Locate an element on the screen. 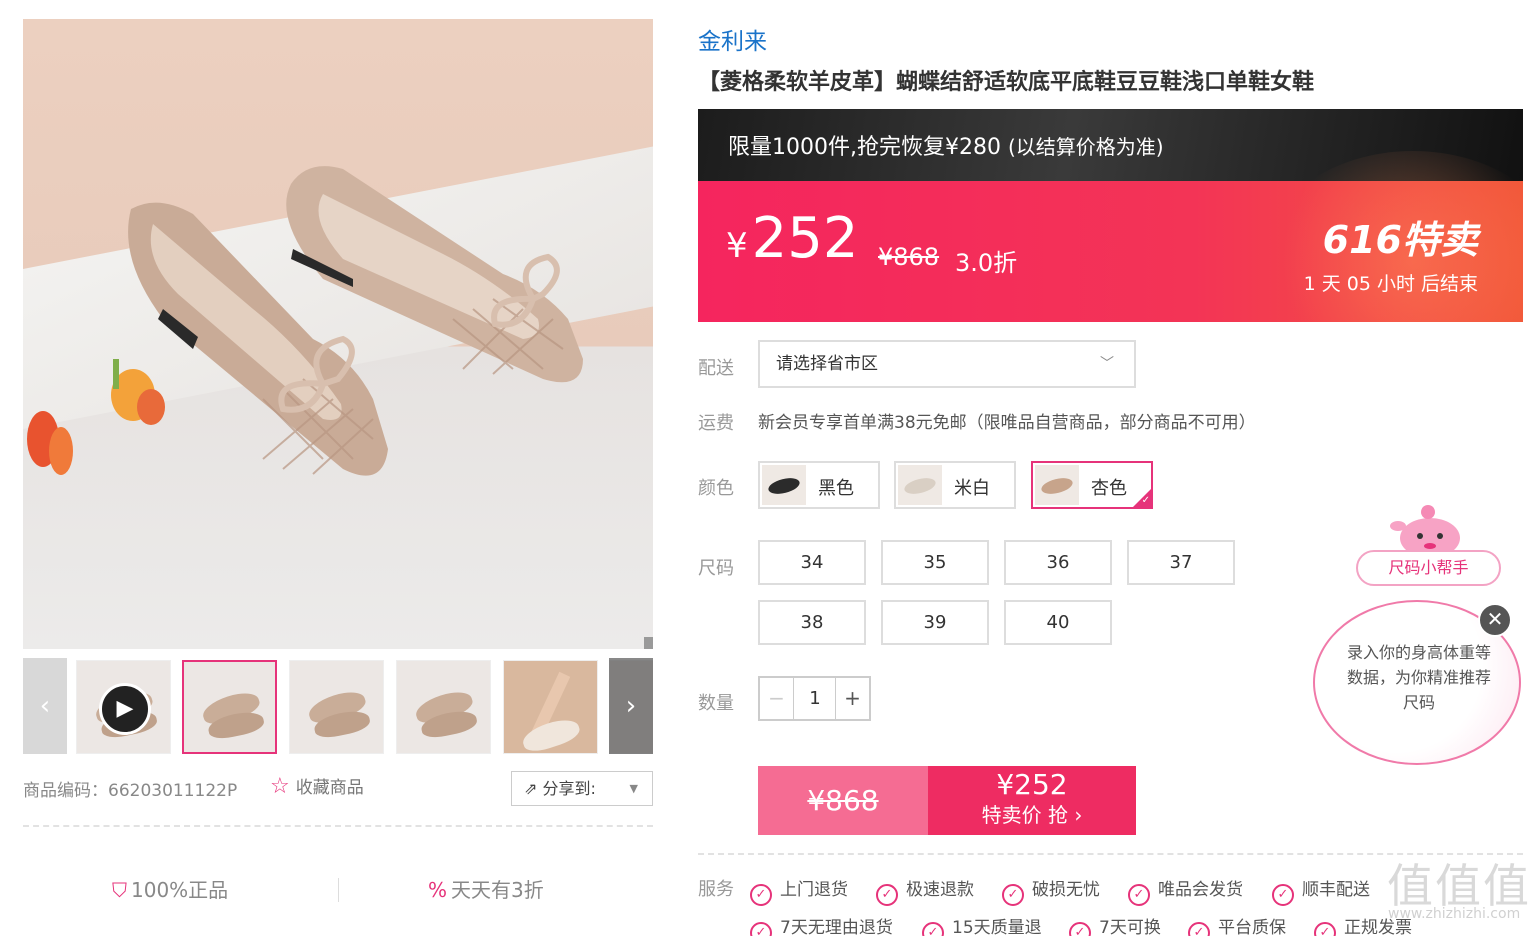  color-option-label: 杏色 is located at coordinates (1109, 488).